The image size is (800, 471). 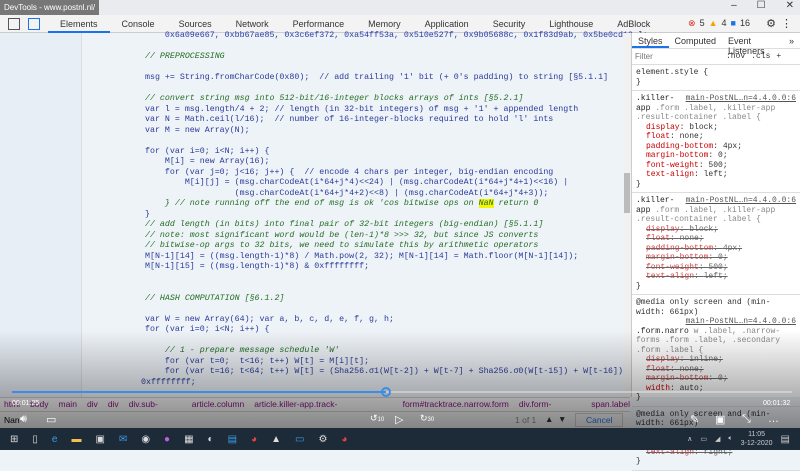 What do you see at coordinates (694, 419) in the screenshot?
I see `edit-pen-icon: ✎` at bounding box center [694, 419].